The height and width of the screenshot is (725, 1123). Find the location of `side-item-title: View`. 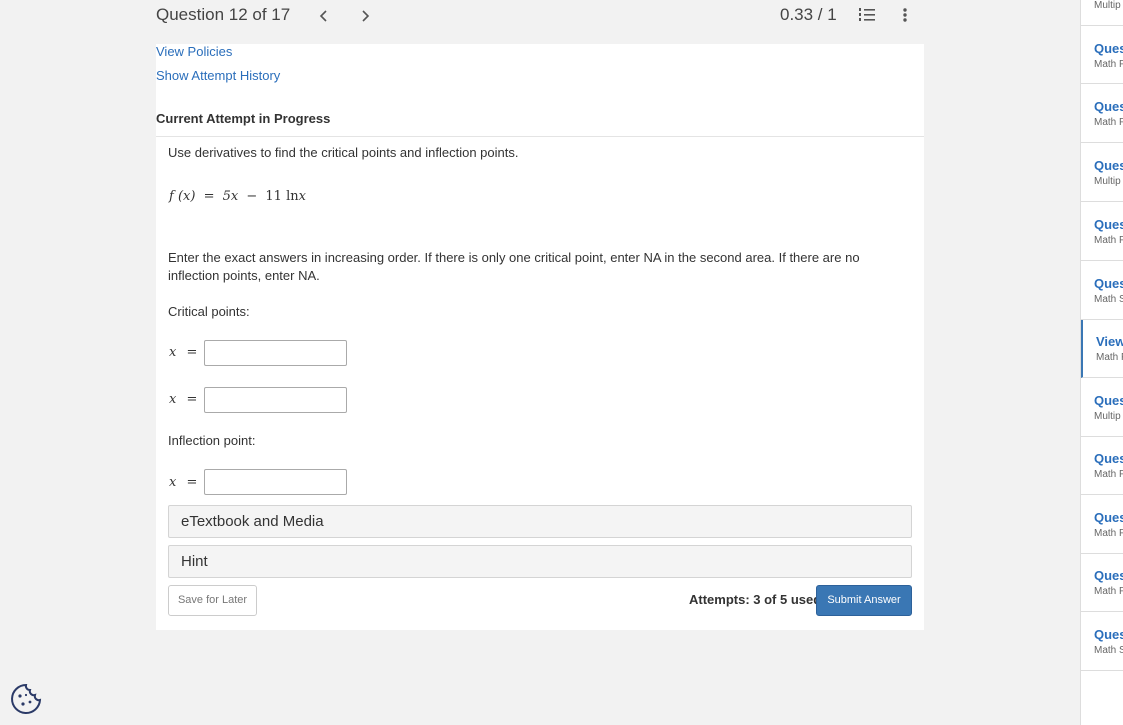

side-item-title: View is located at coordinates (1109, 341).